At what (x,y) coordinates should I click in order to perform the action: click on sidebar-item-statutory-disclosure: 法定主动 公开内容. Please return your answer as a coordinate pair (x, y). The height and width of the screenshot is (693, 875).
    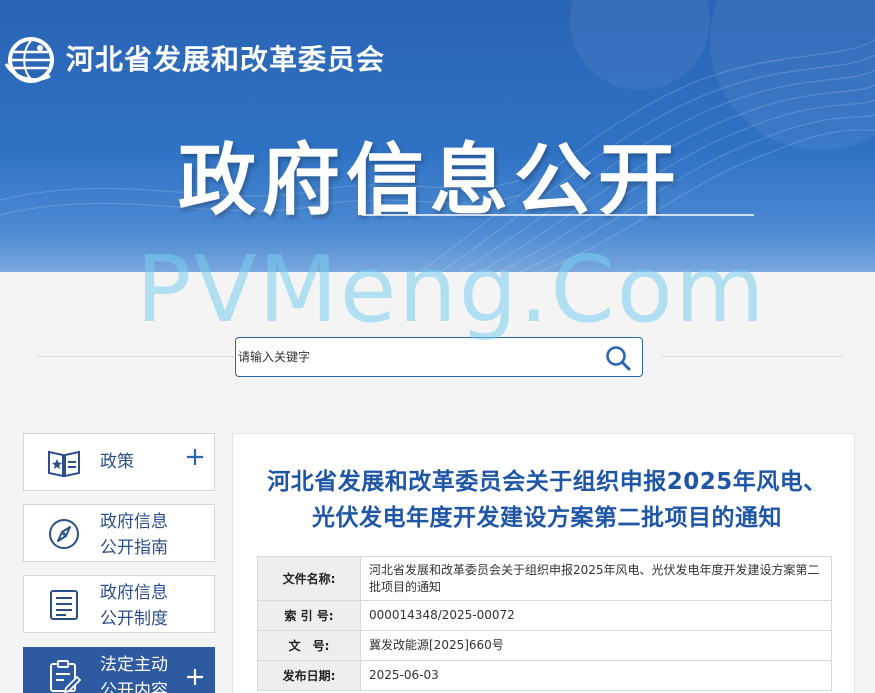
    Looking at the image, I should click on (119, 670).